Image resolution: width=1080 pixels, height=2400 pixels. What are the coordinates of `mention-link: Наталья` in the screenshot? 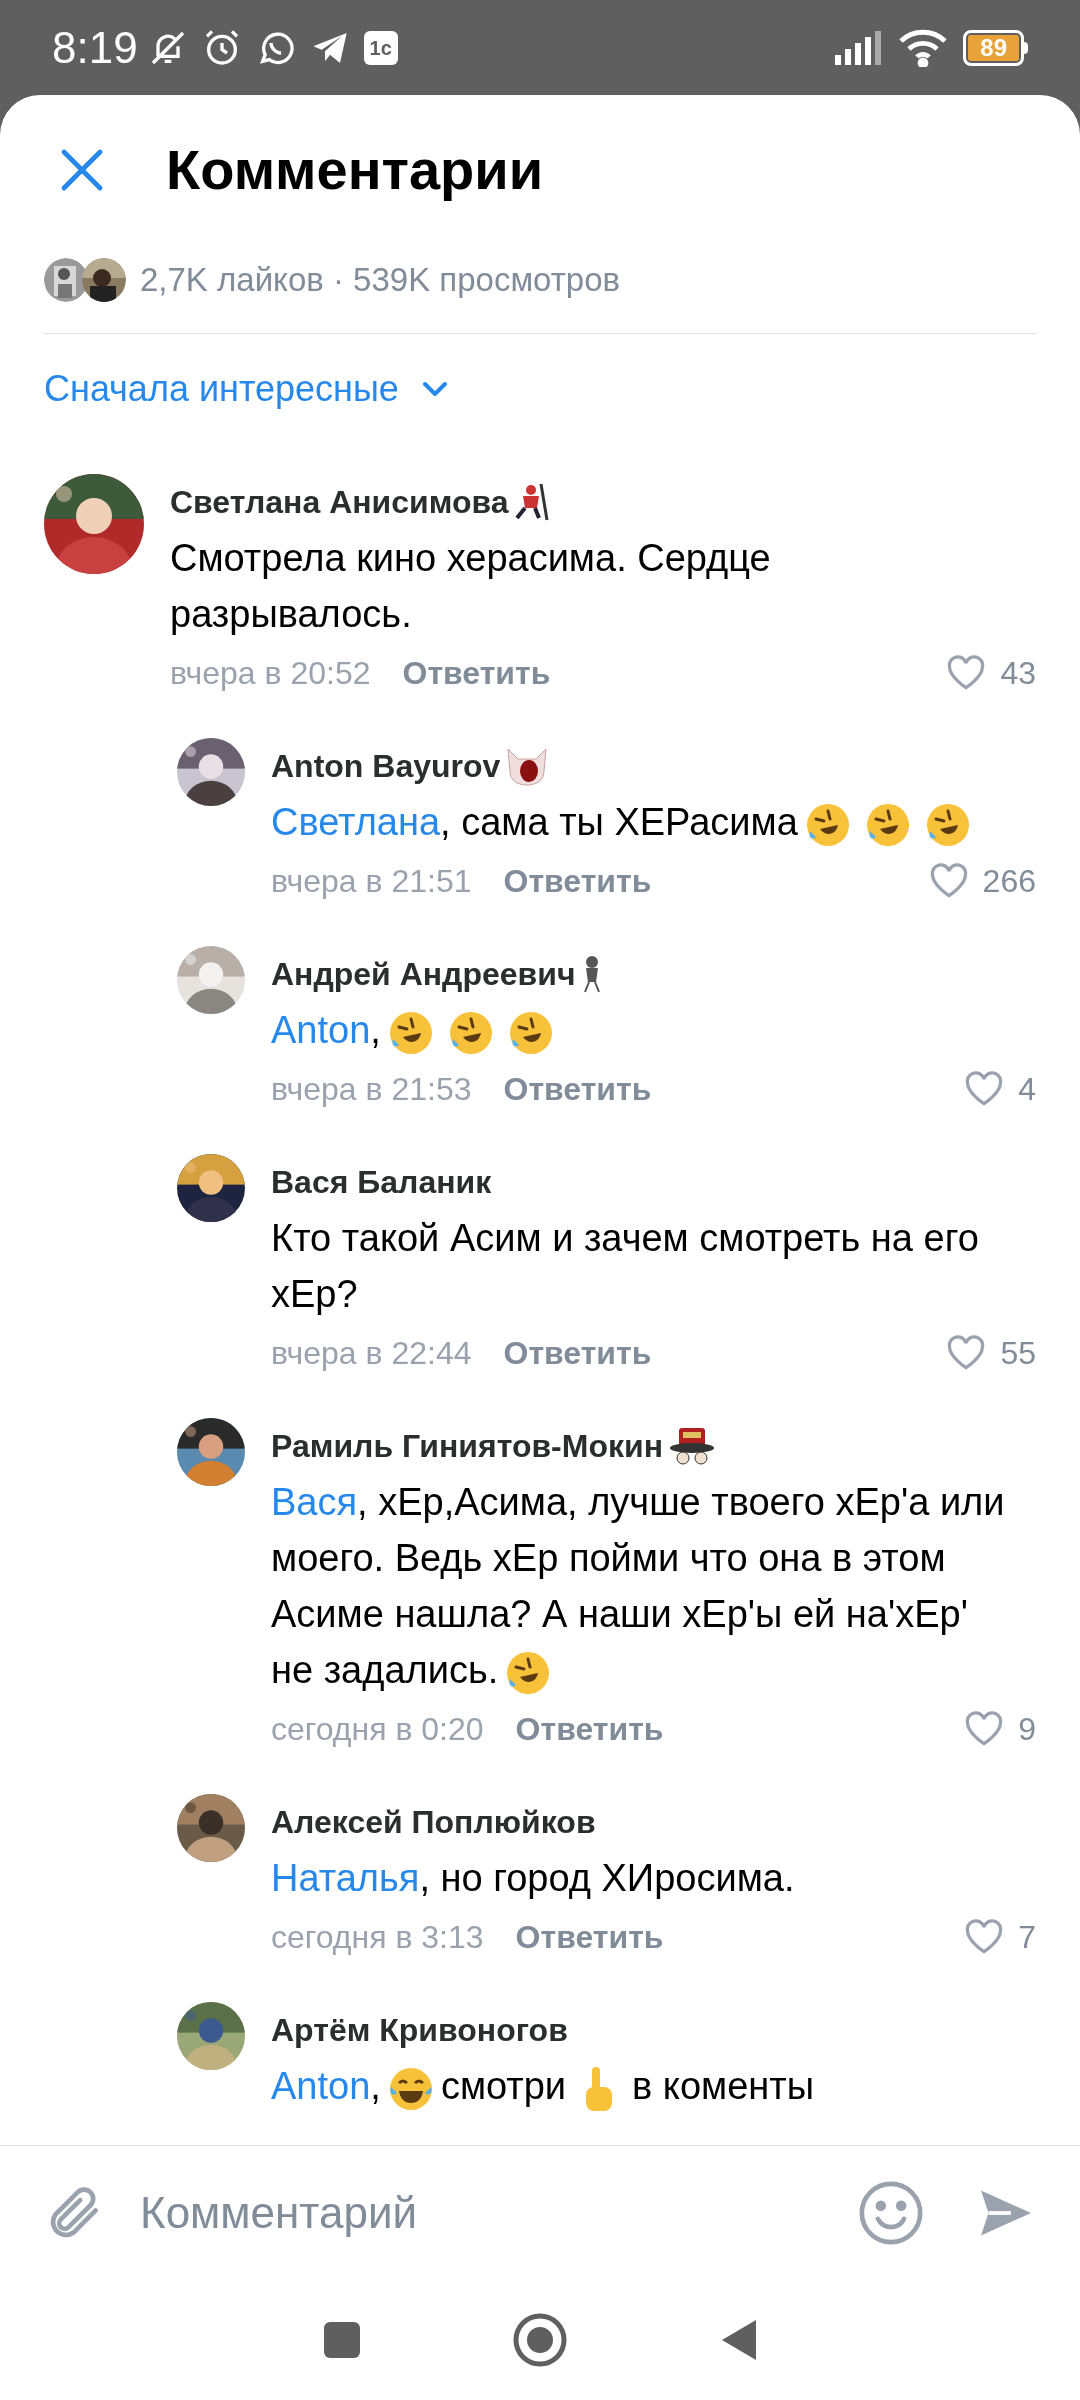 It's located at (345, 1878).